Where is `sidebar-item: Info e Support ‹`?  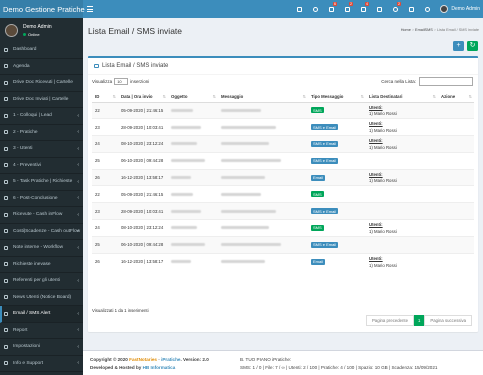
sidebar-item: Info e Support ‹ is located at coordinates (41, 363).